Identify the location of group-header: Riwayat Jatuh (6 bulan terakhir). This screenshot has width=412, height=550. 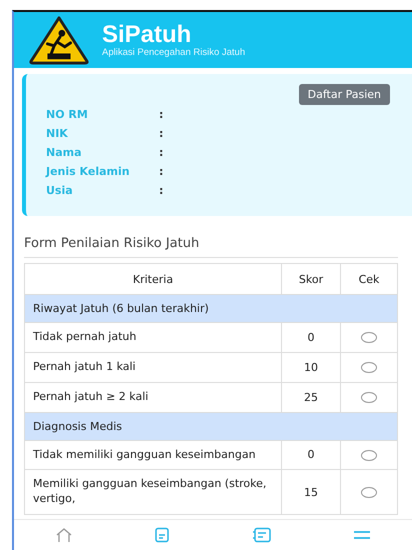
(211, 308).